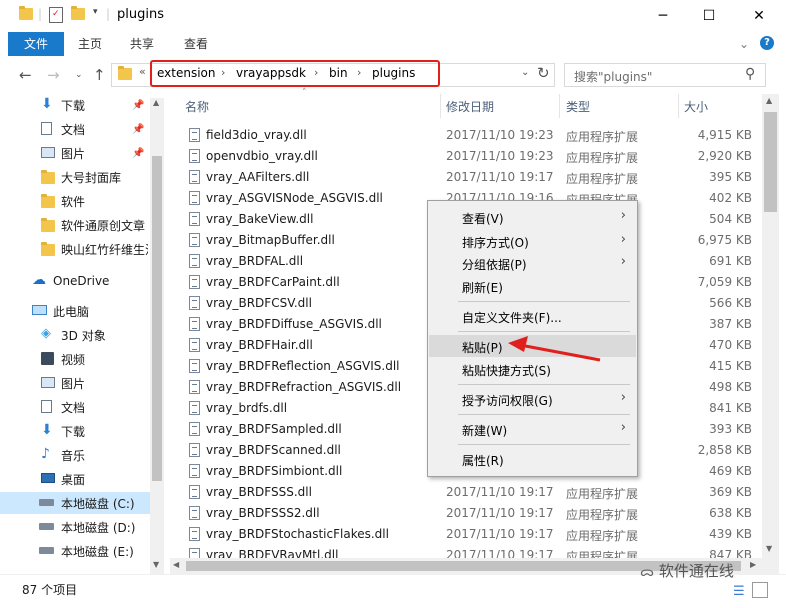  I want to click on annotation-arrow-icon, so click(554, 349).